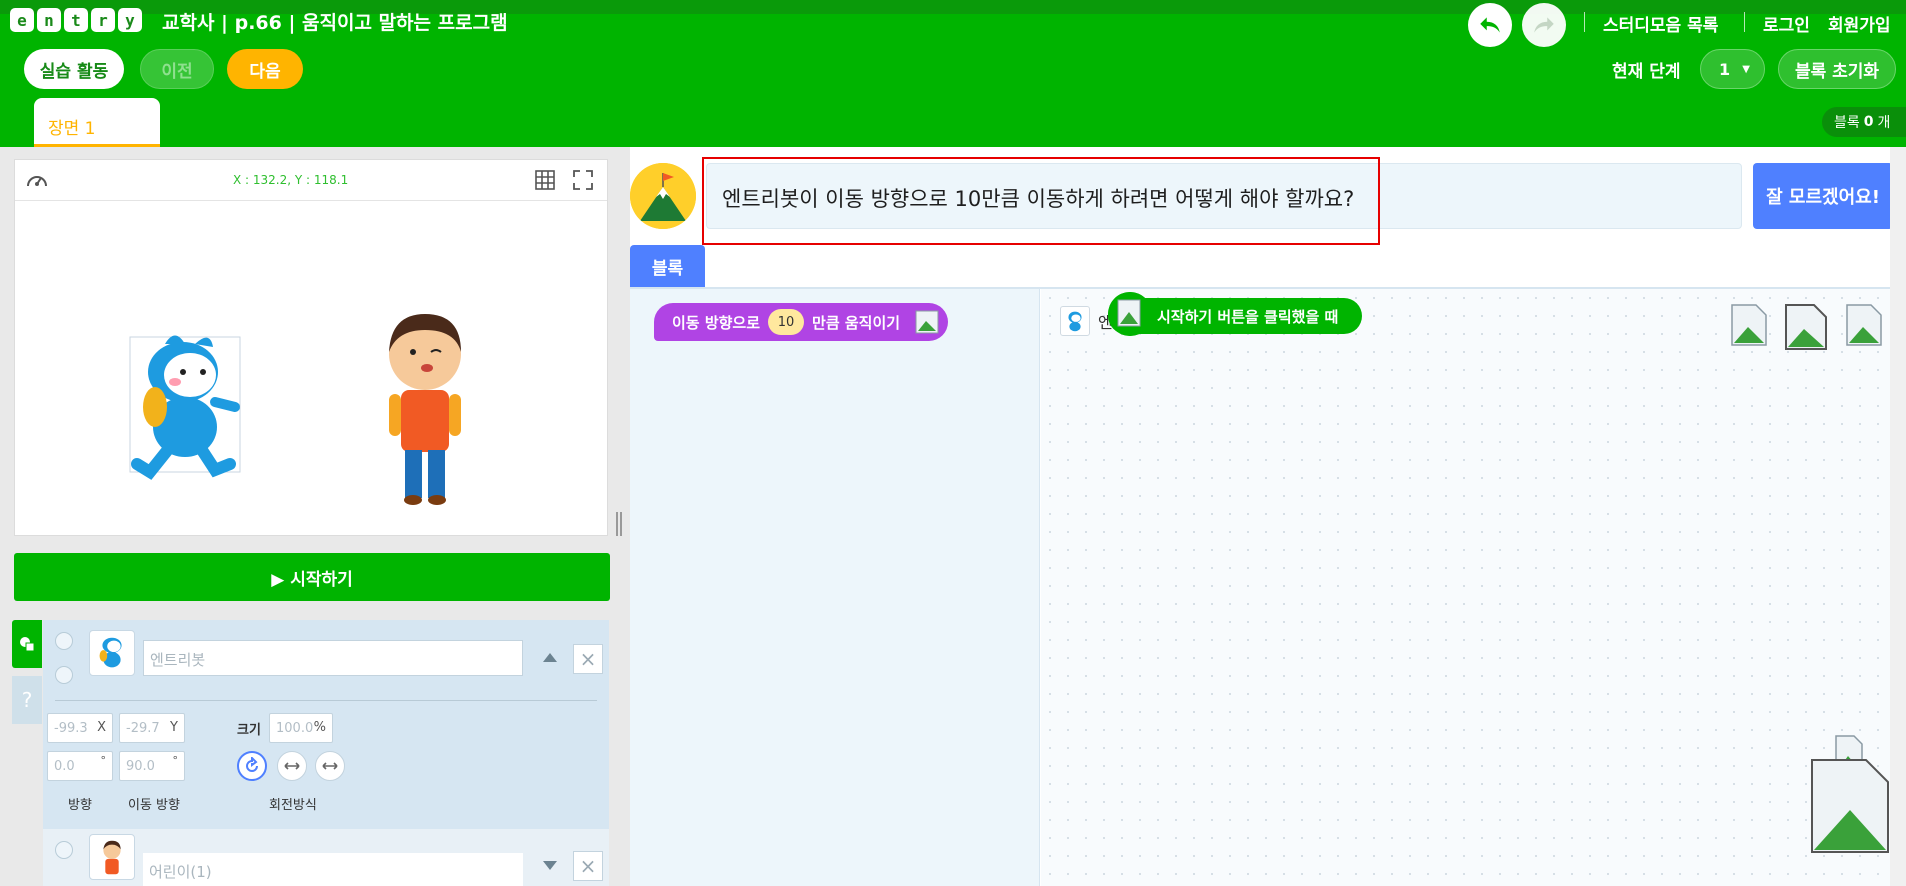 The width and height of the screenshot is (1906, 886). Describe the element at coordinates (130, 20) in the screenshot. I see `logo-letter: y` at that location.